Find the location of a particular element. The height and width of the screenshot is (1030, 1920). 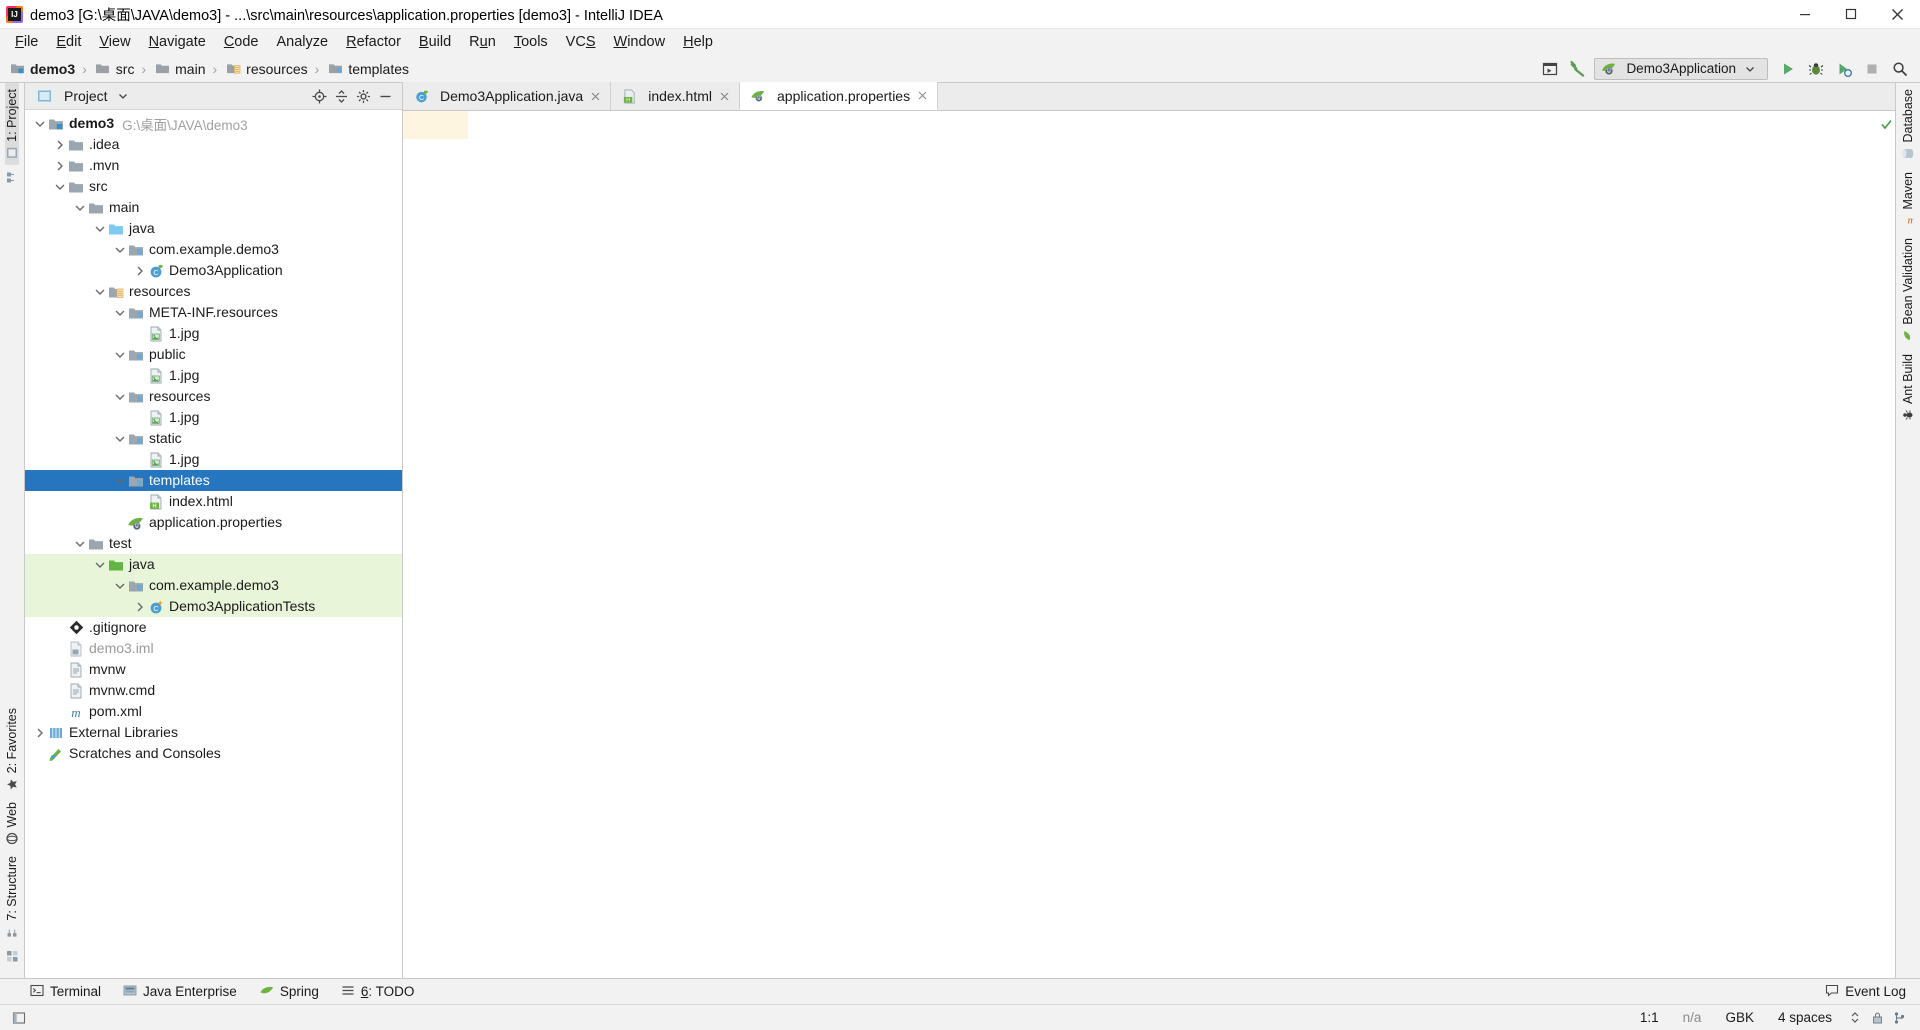

menu-run: Run is located at coordinates (482, 42).